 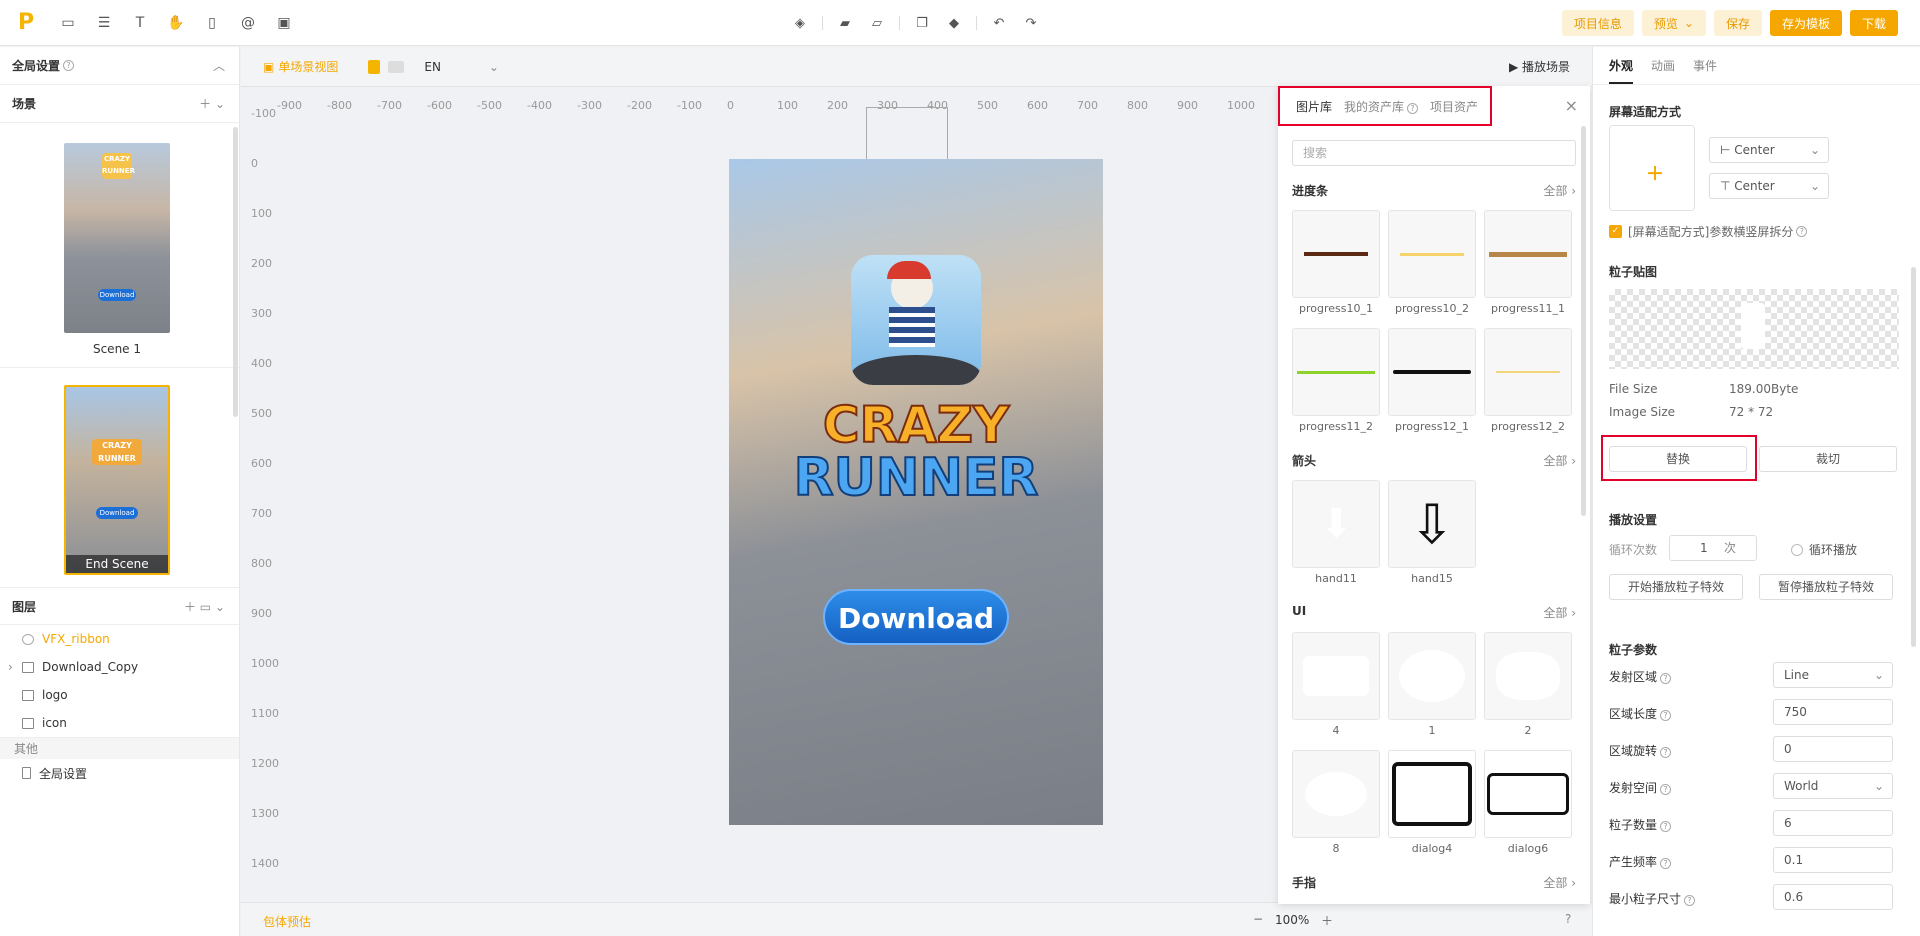 What do you see at coordinates (119, 773) in the screenshot?
I see `global-settings-item: 全局设置` at bounding box center [119, 773].